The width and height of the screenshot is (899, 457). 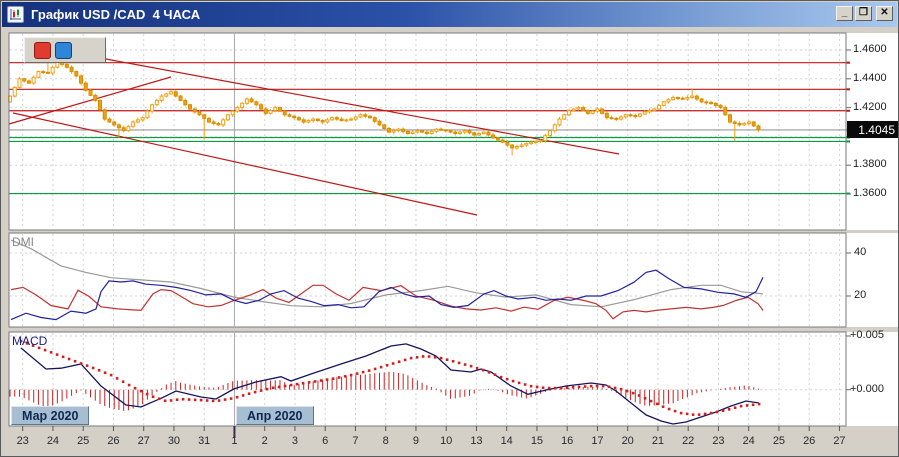 I want to click on blue-marker-button, so click(x=63, y=50).